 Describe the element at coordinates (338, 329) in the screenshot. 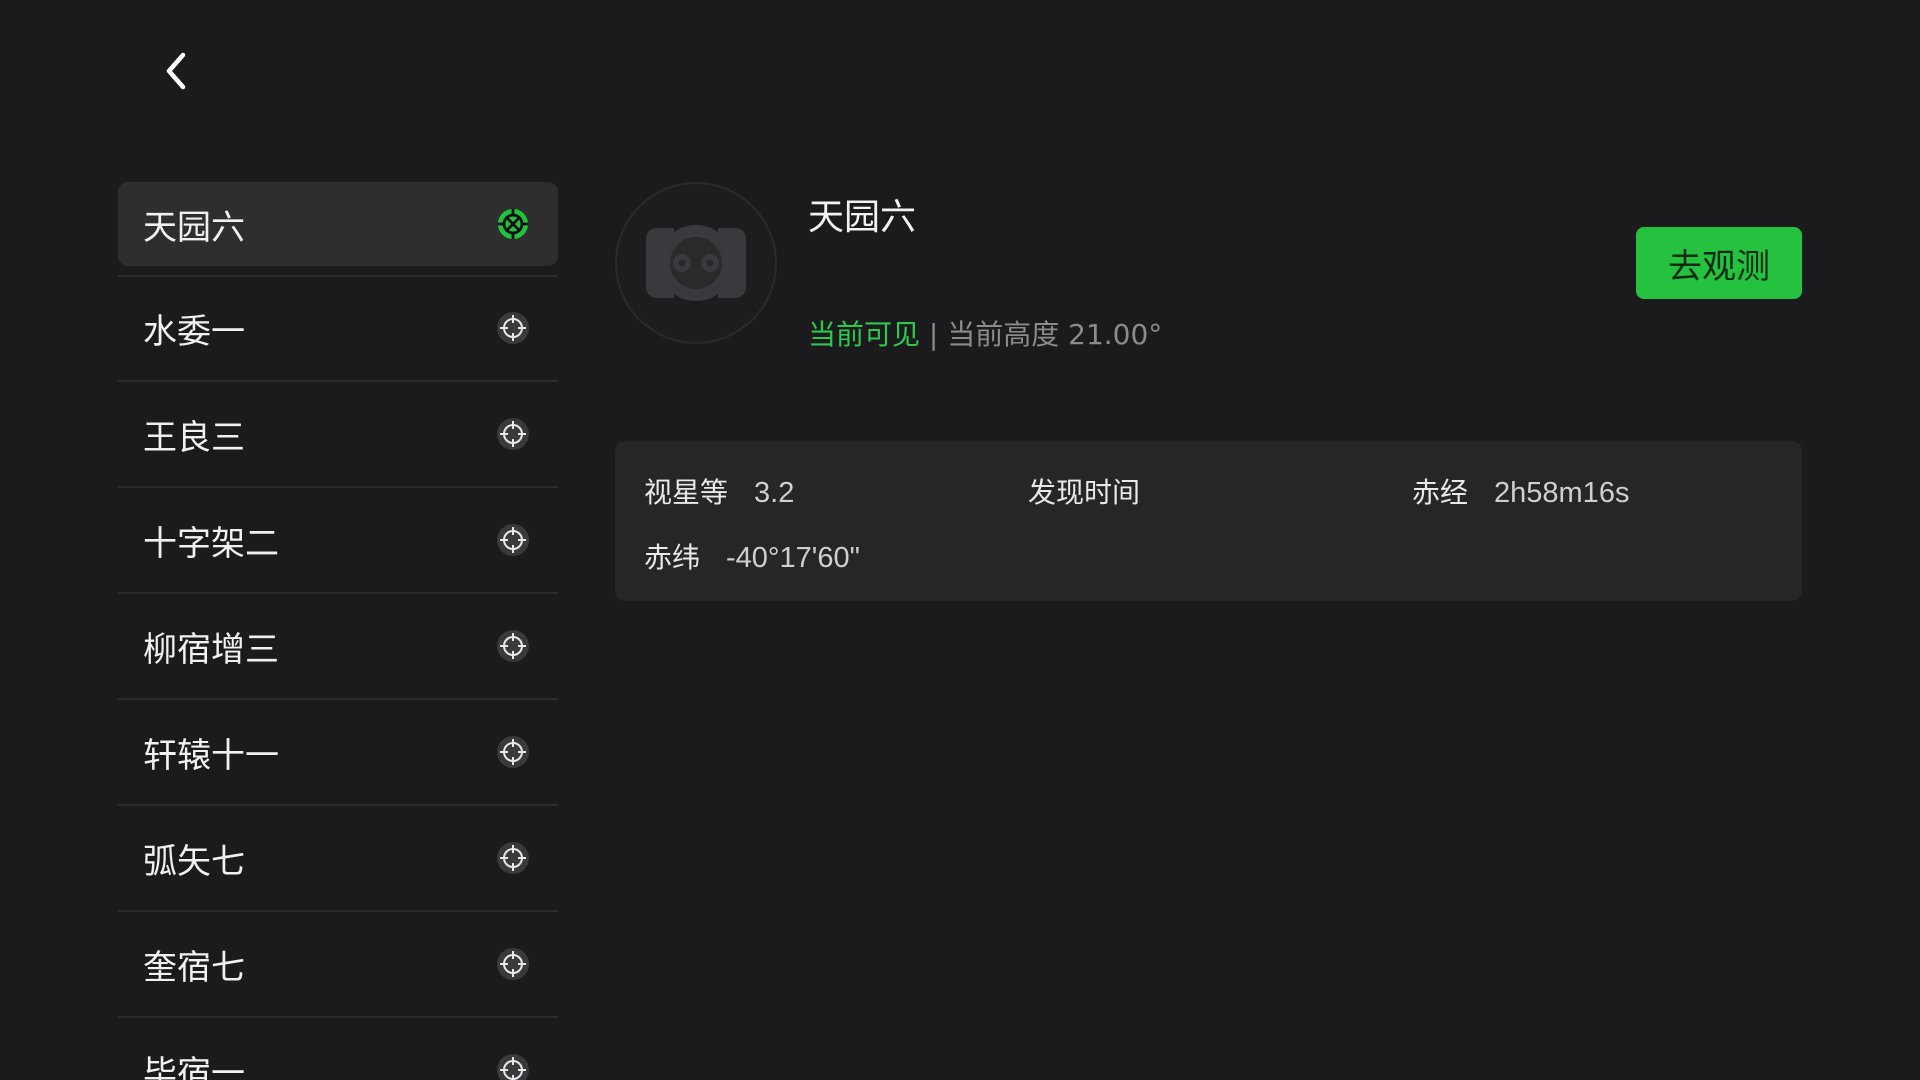

I see `star-list-item: 水委一` at that location.